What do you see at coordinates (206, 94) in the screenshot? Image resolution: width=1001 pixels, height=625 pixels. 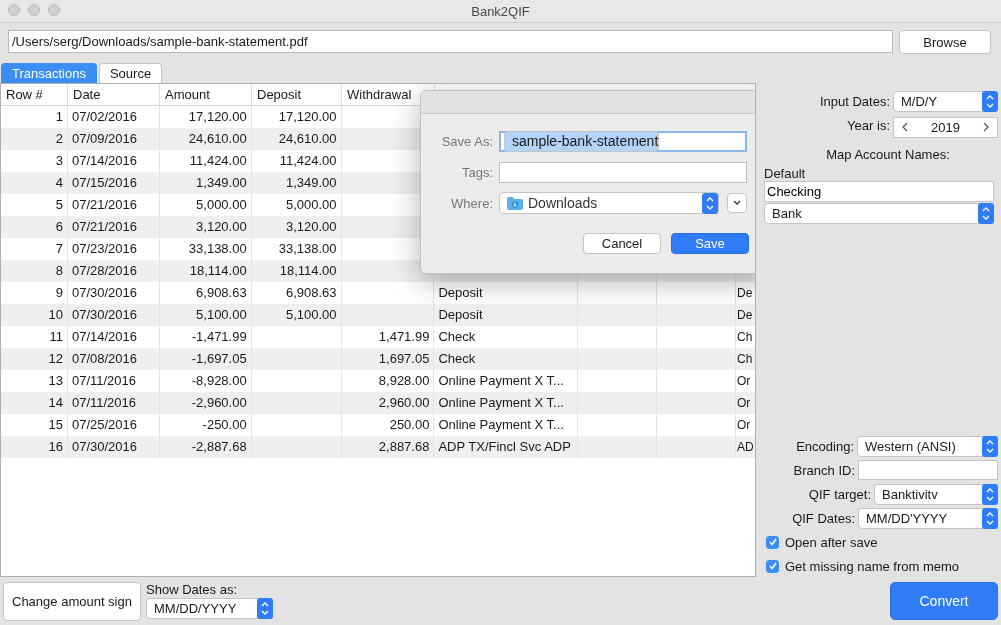 I see `column-header: Amount` at bounding box center [206, 94].